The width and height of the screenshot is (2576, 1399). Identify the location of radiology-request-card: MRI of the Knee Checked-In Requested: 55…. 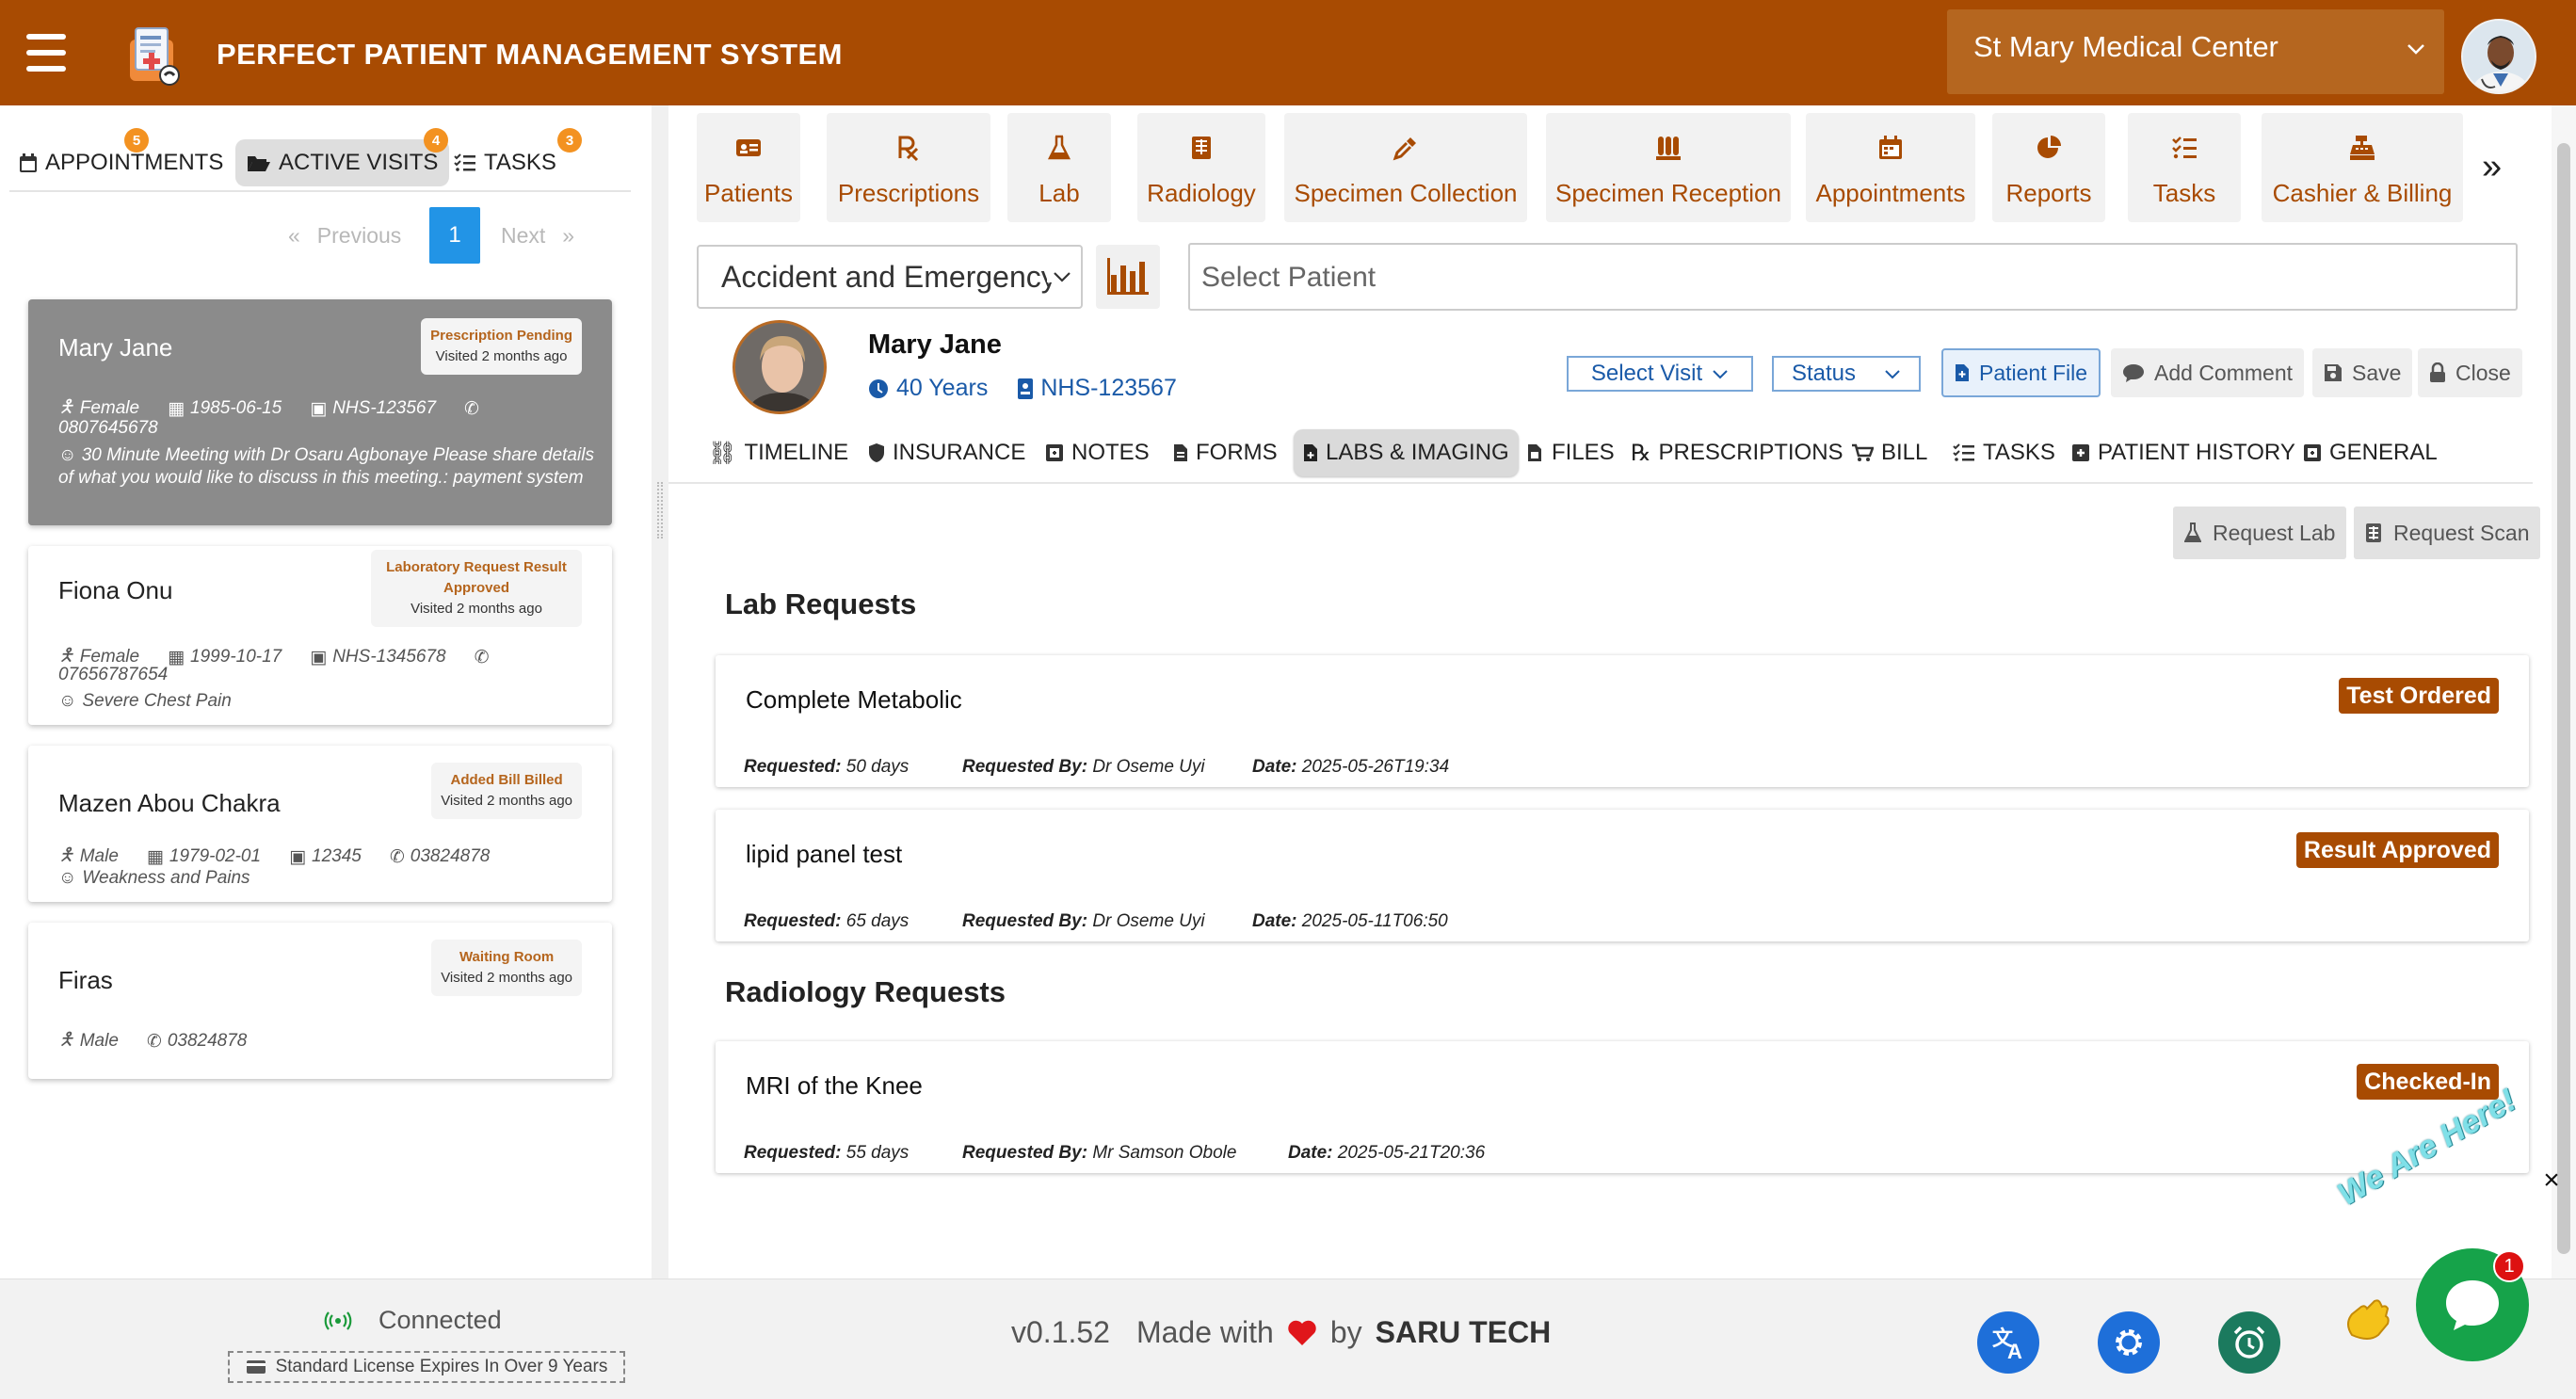
(1622, 1107).